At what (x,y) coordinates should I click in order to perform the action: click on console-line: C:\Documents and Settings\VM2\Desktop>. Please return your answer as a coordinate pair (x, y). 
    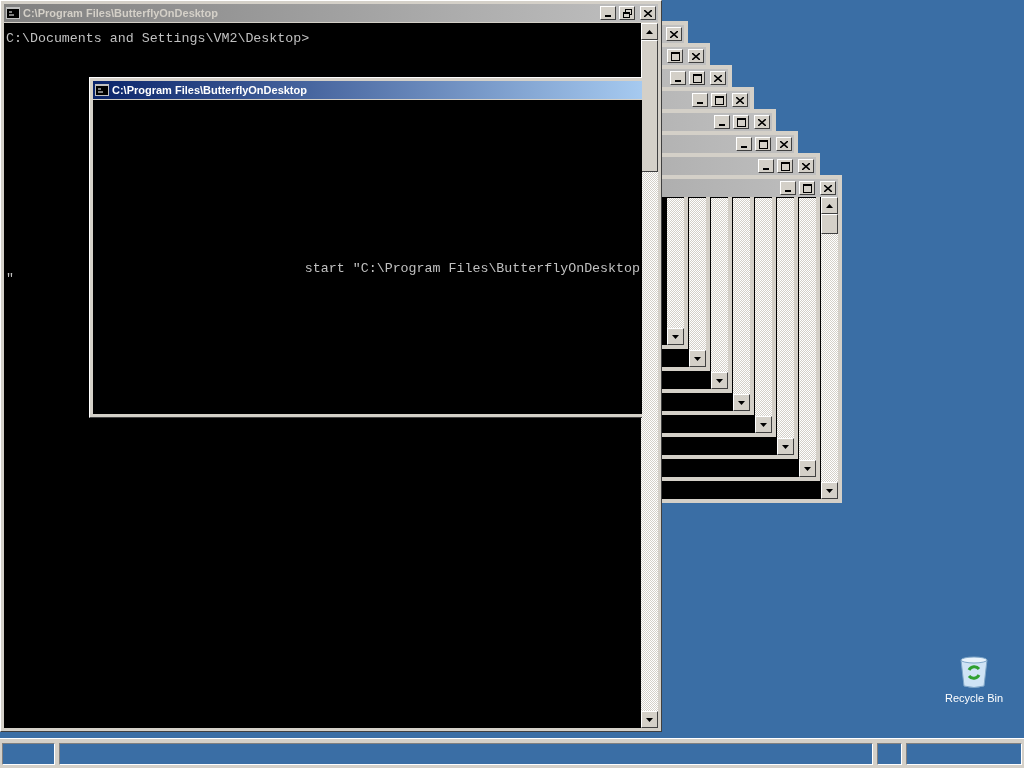
    Looking at the image, I should click on (158, 39).